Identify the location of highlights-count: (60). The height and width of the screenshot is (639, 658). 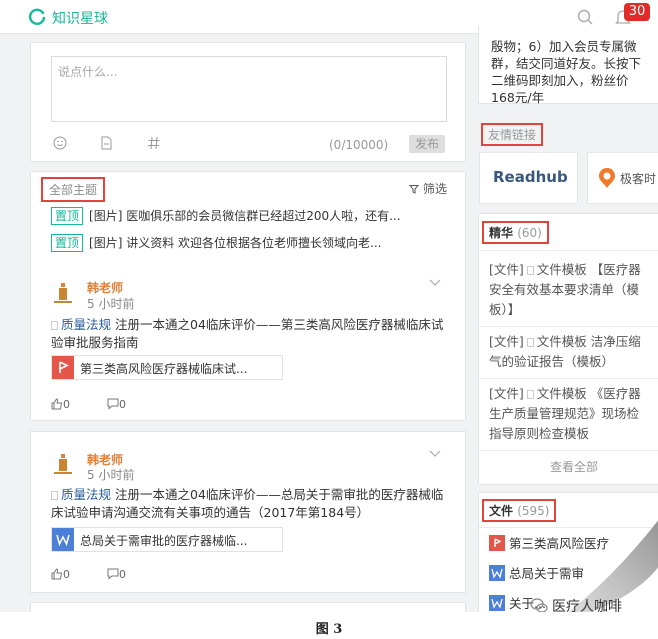
(529, 233).